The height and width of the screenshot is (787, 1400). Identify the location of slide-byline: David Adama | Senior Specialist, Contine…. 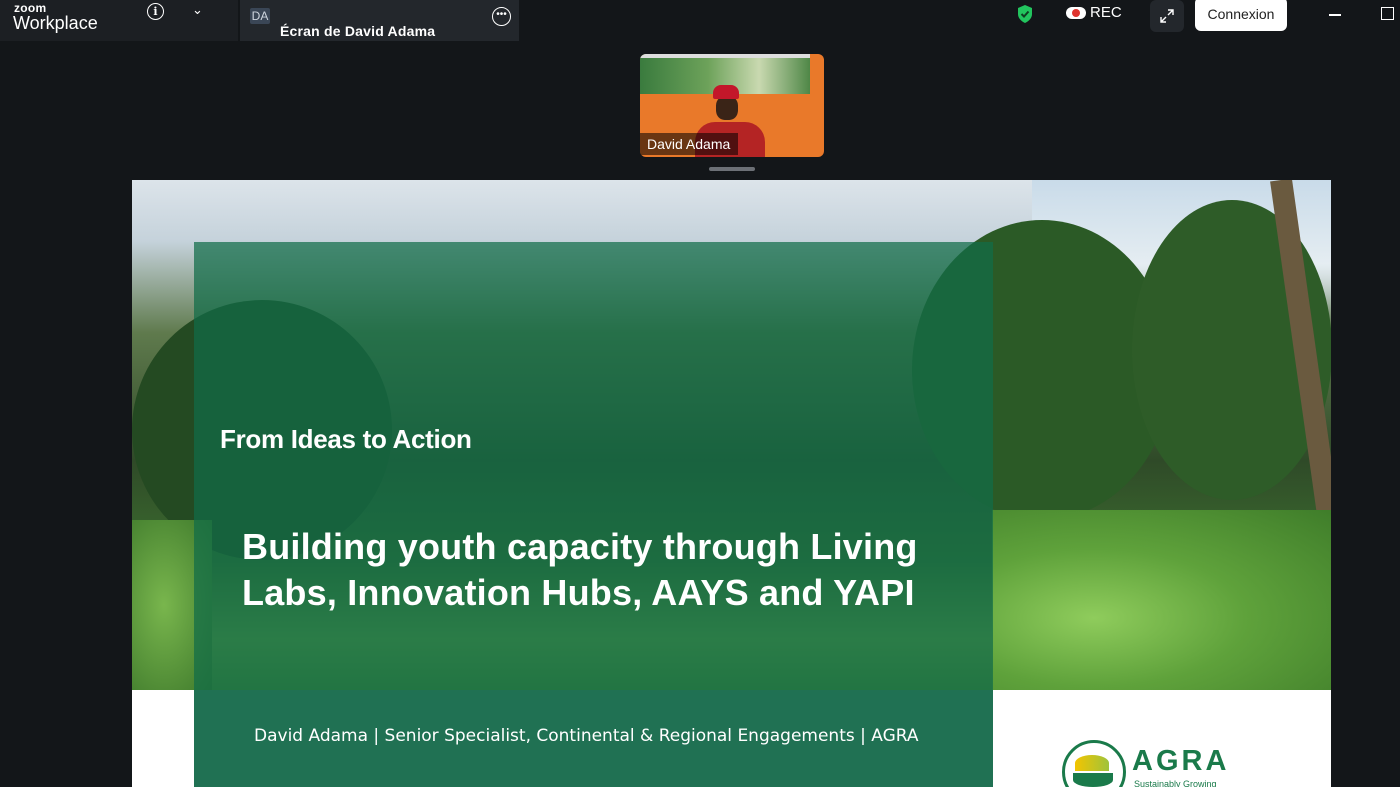
(586, 736).